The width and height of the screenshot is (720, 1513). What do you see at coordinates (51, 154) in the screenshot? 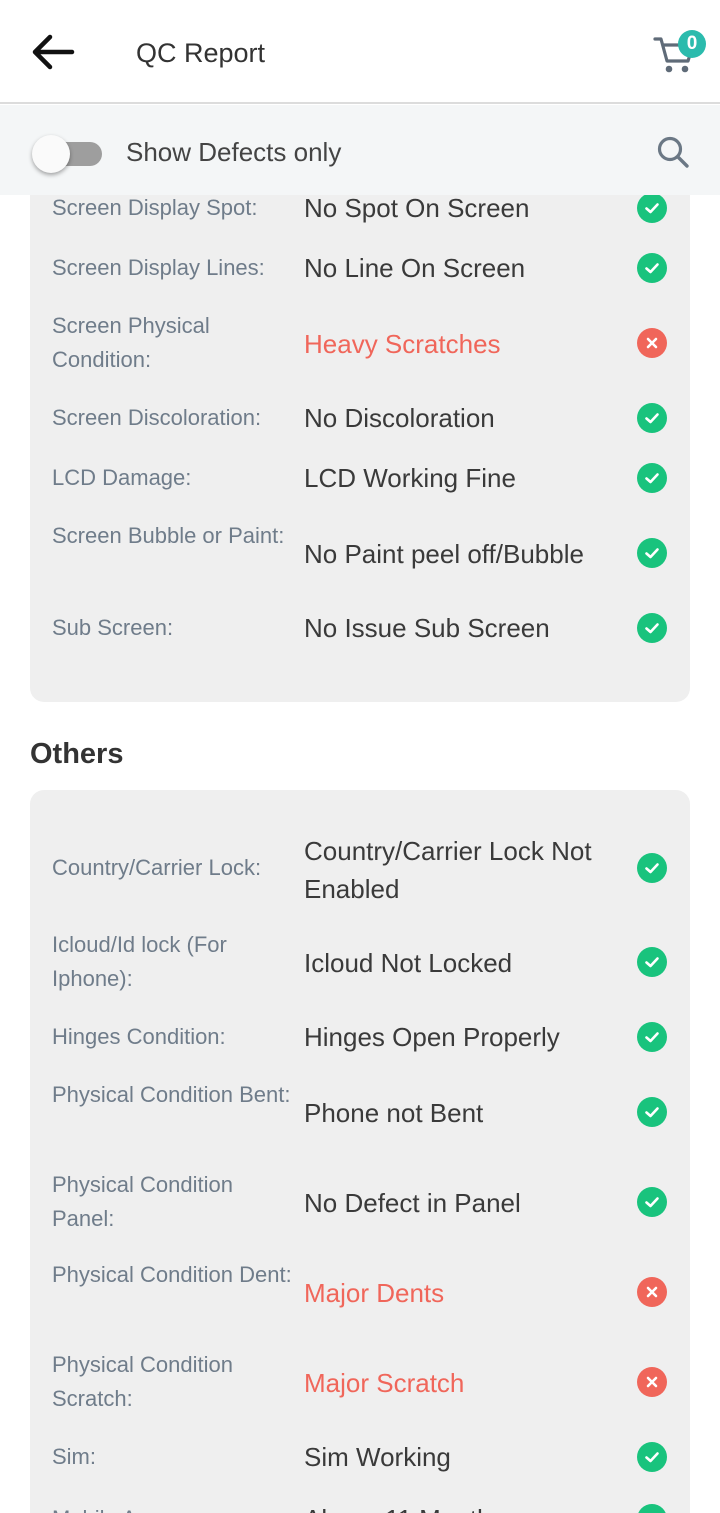
I see `toggle-knob` at bounding box center [51, 154].